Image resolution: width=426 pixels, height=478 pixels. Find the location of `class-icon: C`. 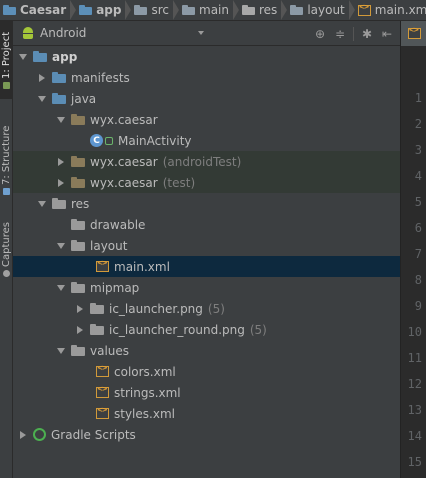

class-icon: C is located at coordinates (96, 140).